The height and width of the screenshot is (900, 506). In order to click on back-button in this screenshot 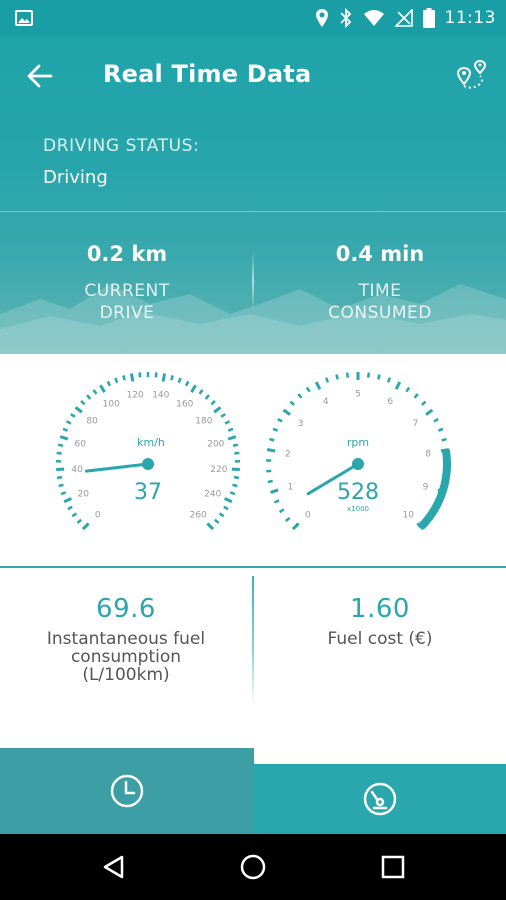, I will do `click(40, 76)`.